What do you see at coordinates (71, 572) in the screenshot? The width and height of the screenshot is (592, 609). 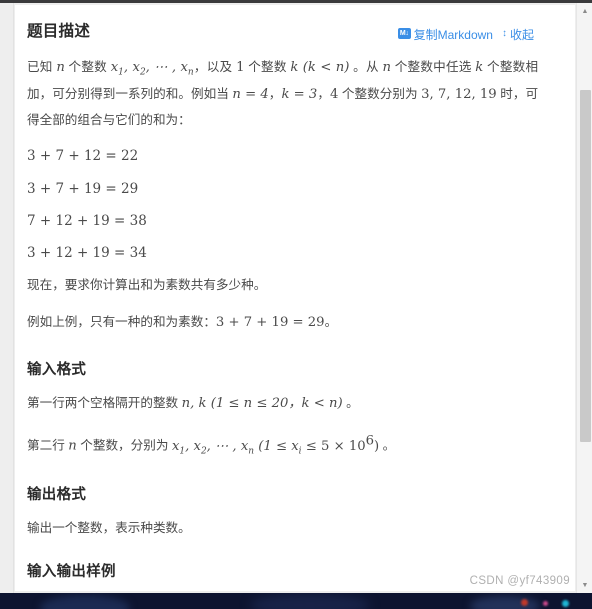 I see `samples-title: 输入输出样例` at bounding box center [71, 572].